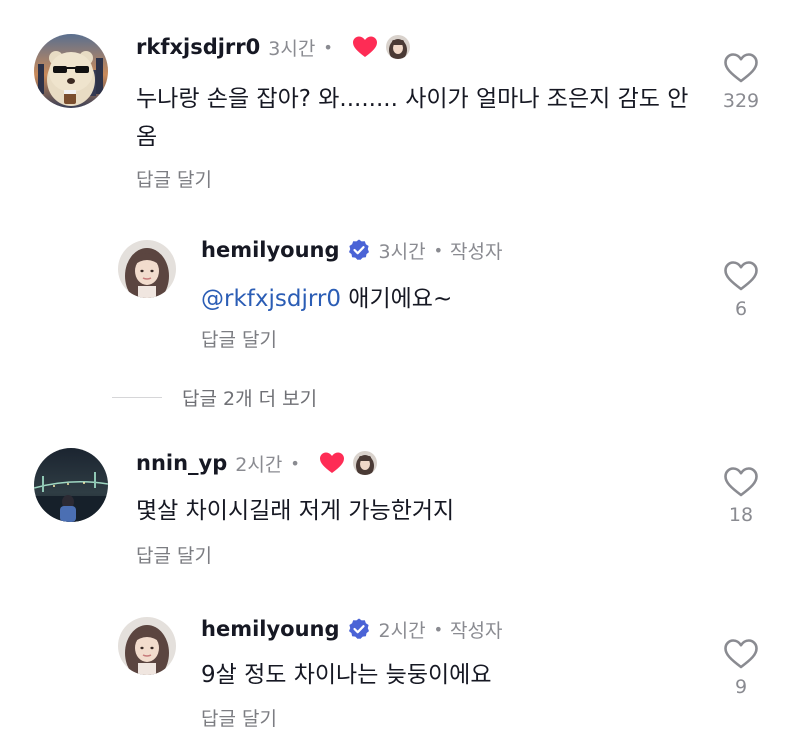  Describe the element at coordinates (741, 101) in the screenshot. I see `like-count: 329` at that location.